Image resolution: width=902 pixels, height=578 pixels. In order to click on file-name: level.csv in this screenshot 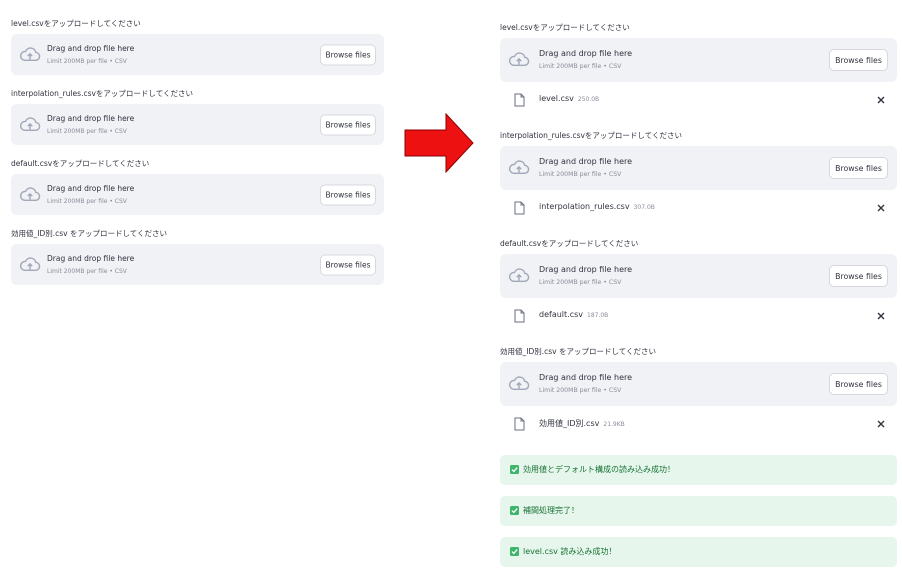, I will do `click(556, 98)`.